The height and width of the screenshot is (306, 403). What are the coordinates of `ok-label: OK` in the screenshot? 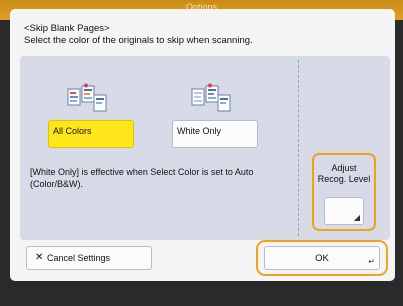 It's located at (322, 258).